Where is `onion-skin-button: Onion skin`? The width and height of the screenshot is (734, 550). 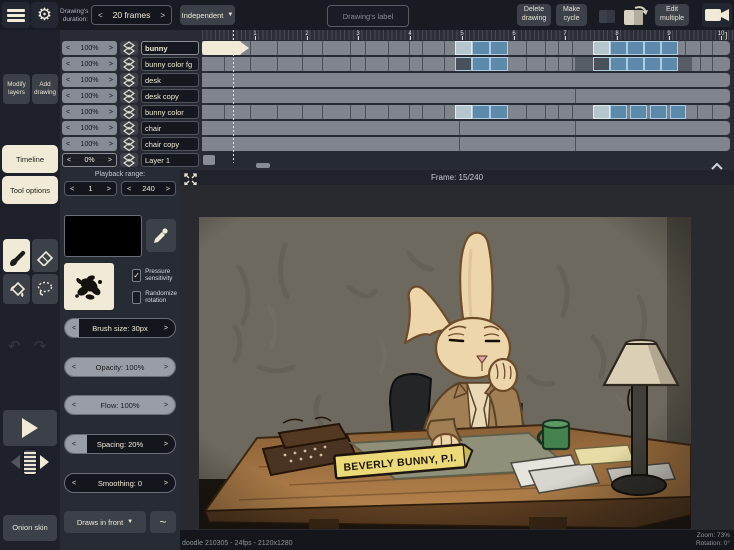 onion-skin-button: Onion skin is located at coordinates (30, 528).